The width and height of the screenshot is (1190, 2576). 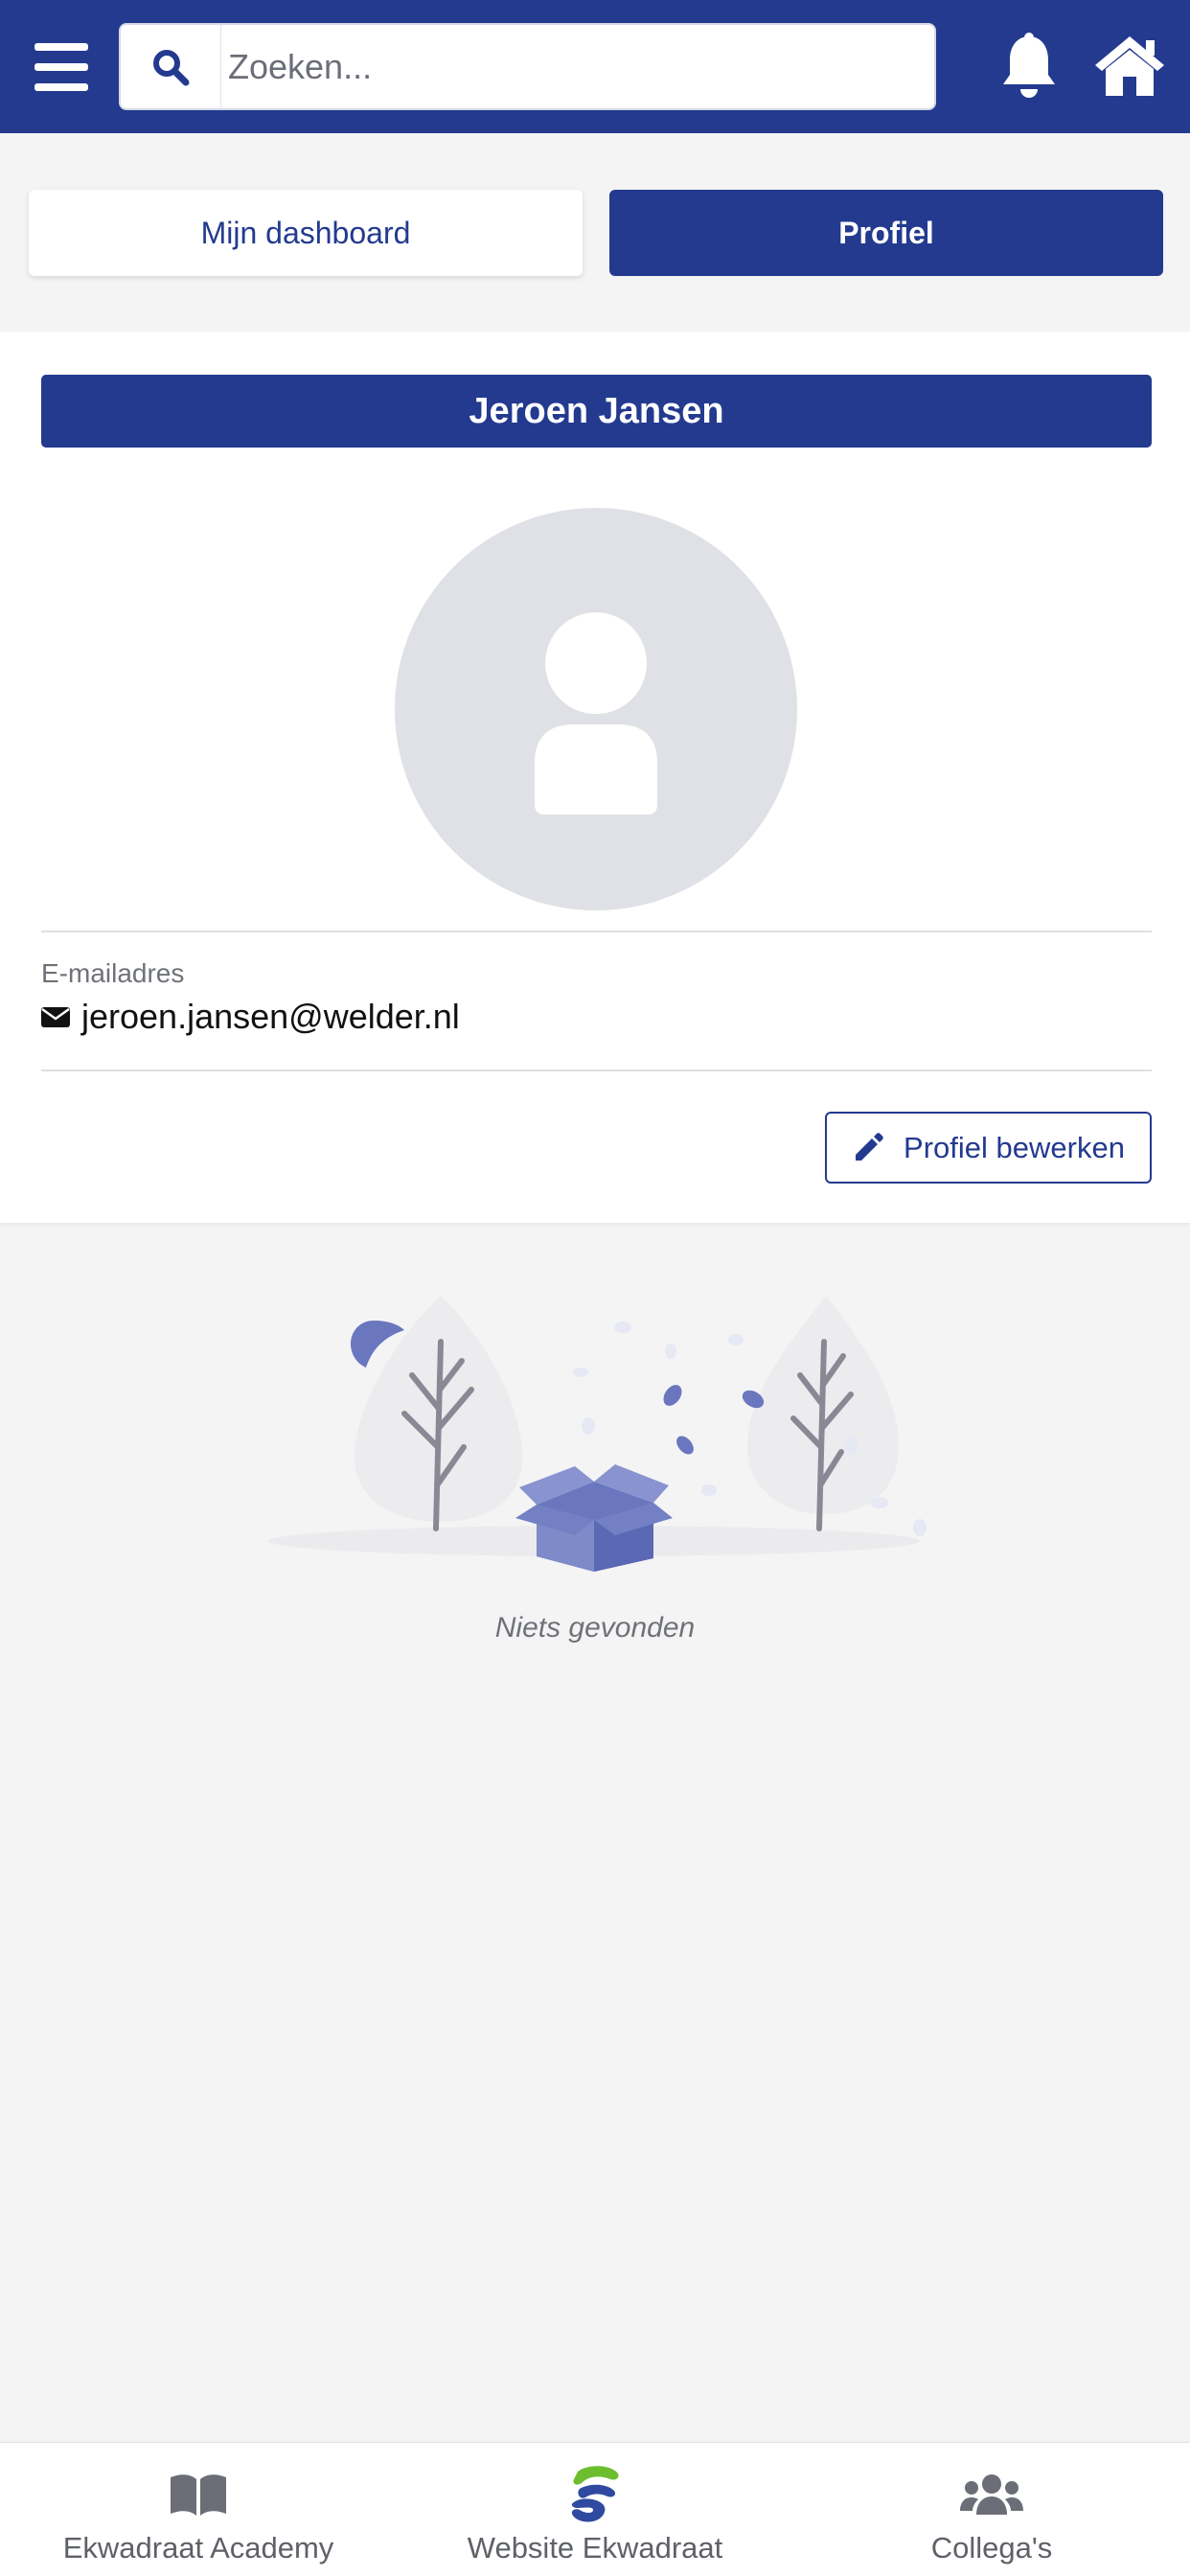 What do you see at coordinates (56, 1017) in the screenshot?
I see `envelope-icon` at bounding box center [56, 1017].